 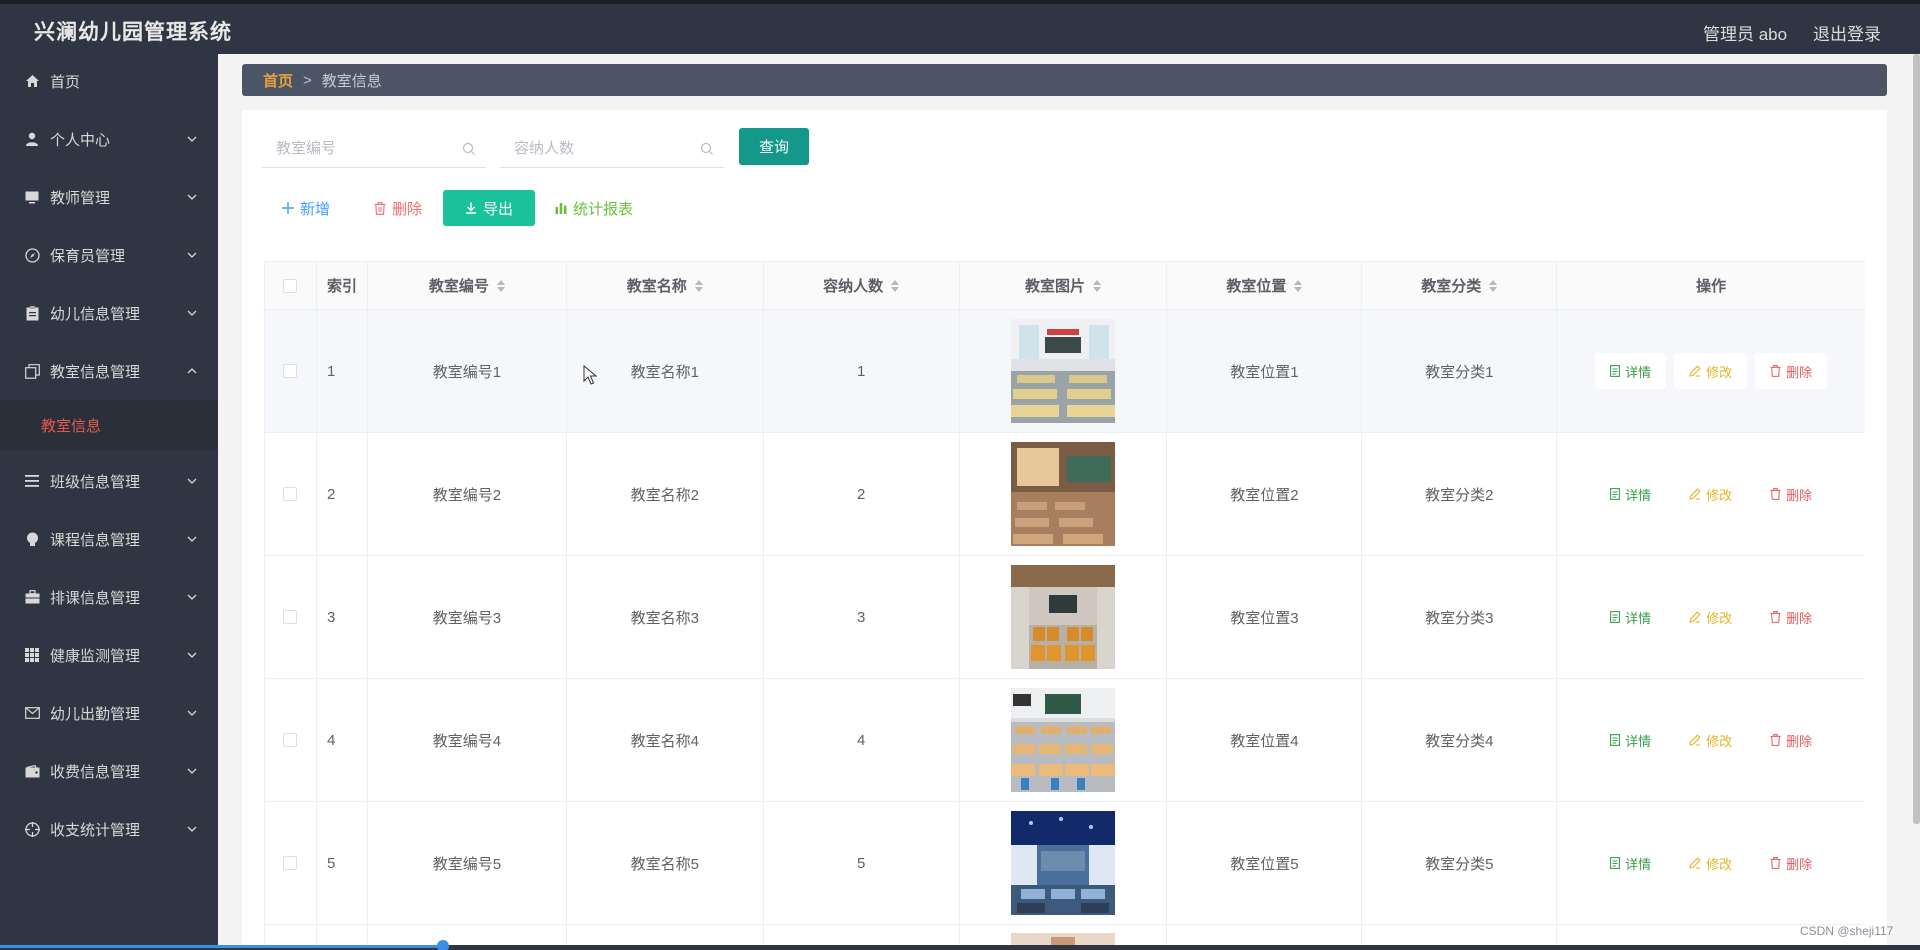 I want to click on bar-chart-icon, so click(x=561, y=208).